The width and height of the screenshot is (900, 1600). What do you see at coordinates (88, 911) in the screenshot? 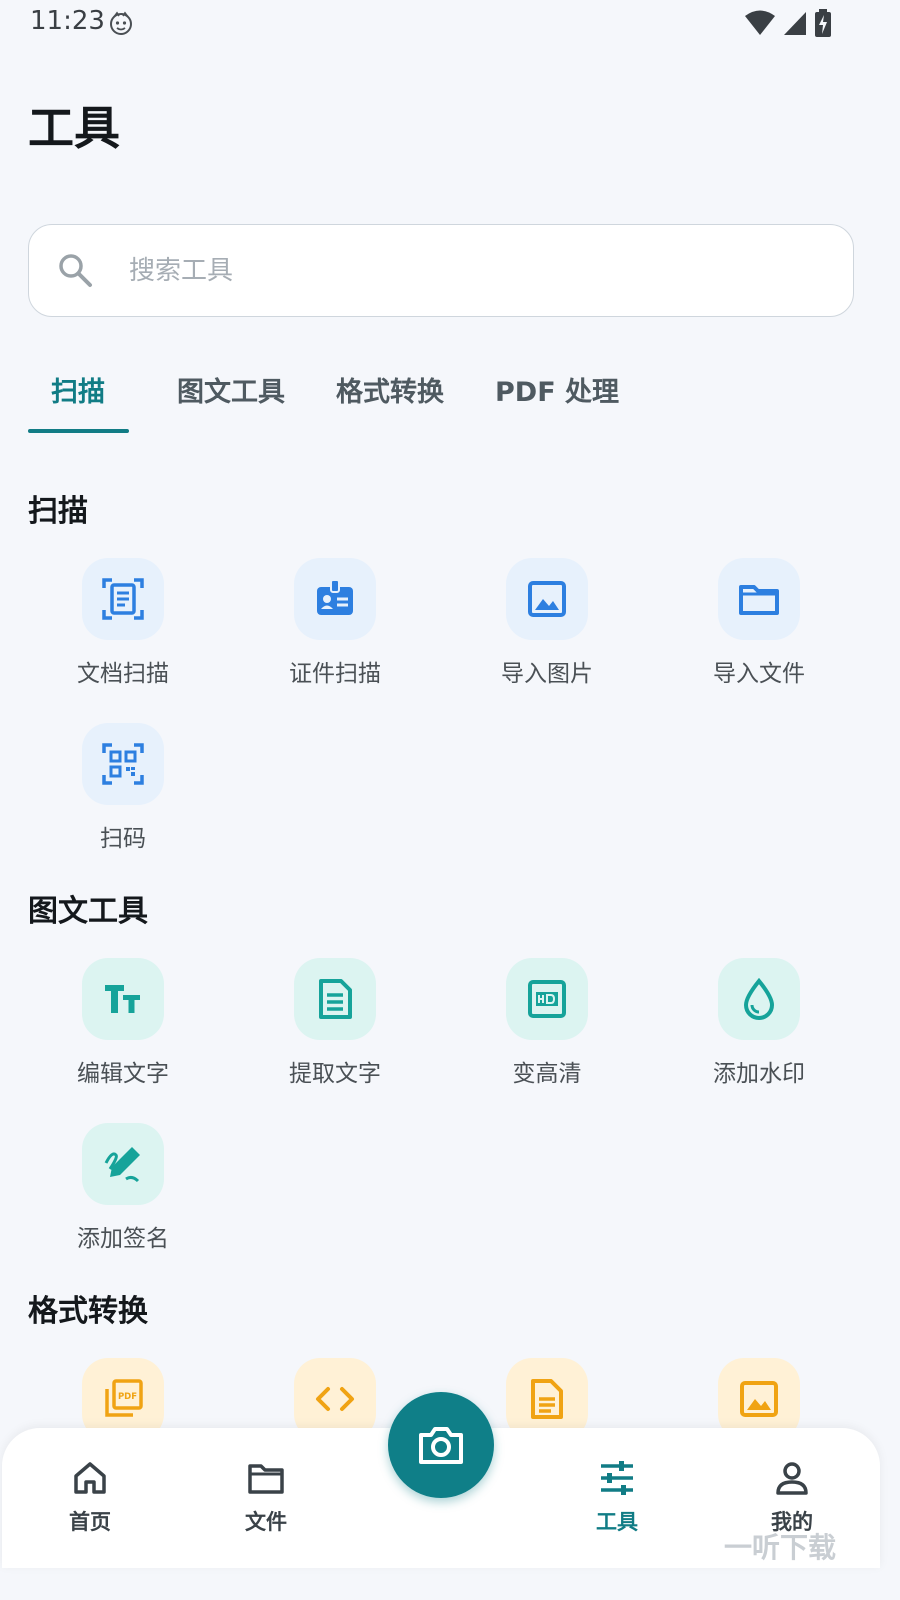
I see `section-title-image-text: 图文工具` at bounding box center [88, 911].